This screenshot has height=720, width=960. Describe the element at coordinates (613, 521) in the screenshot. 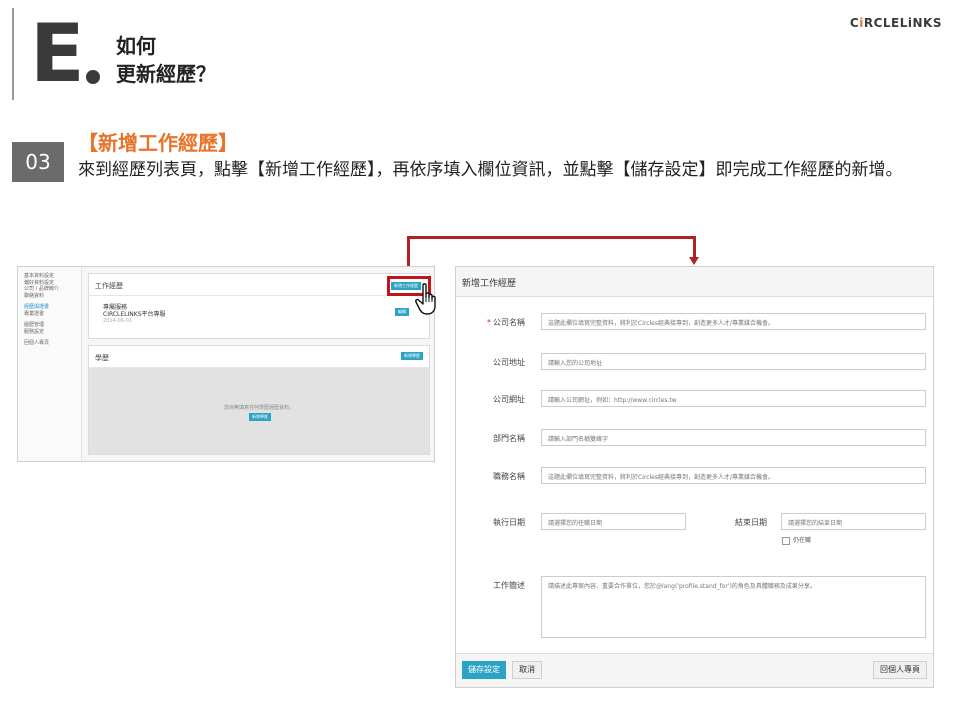

I see `start-date-input: 請選擇您的任職日期` at that location.